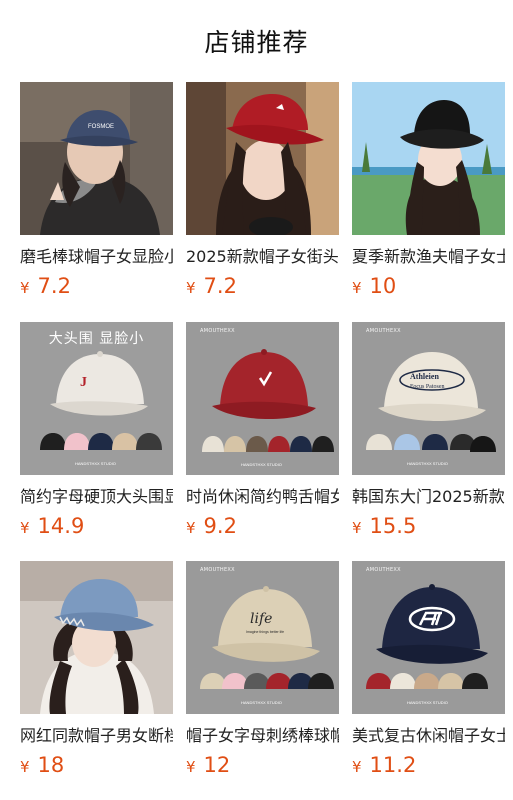  I want to click on product-price: ¥ 11.2, so click(428, 765).